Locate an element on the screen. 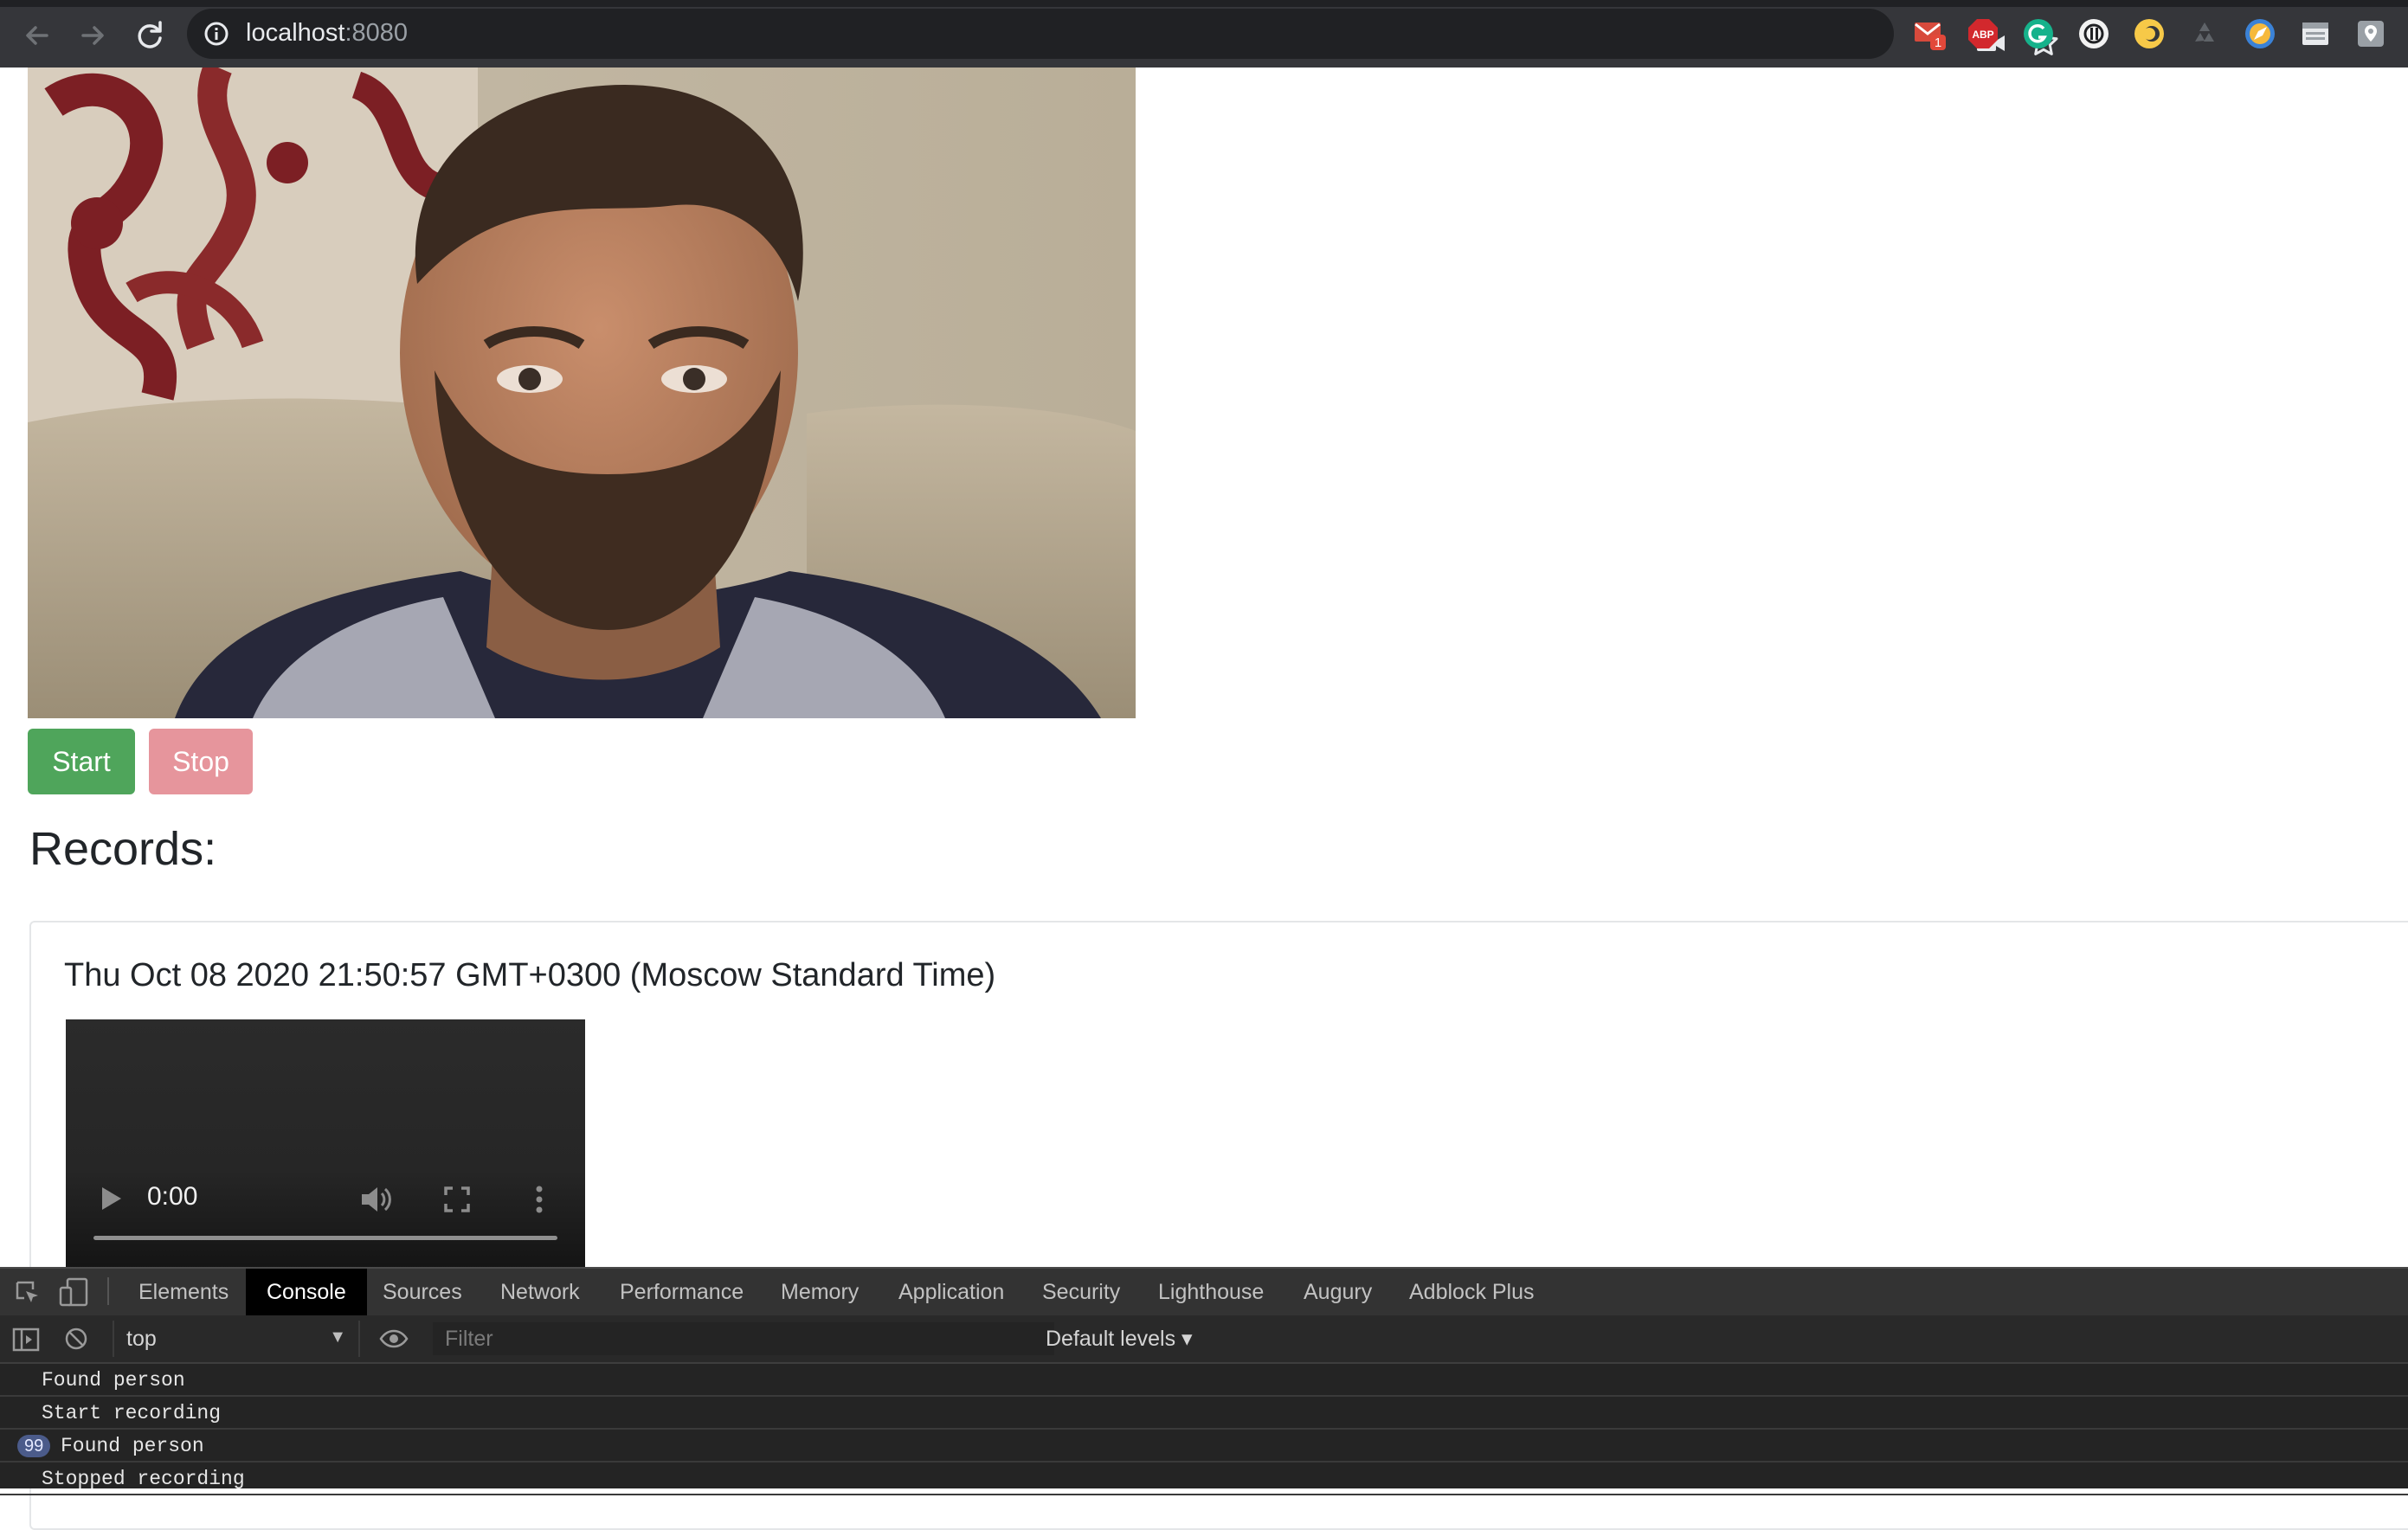 The width and height of the screenshot is (2408, 1530). records-heading: Records: is located at coordinates (123, 849).